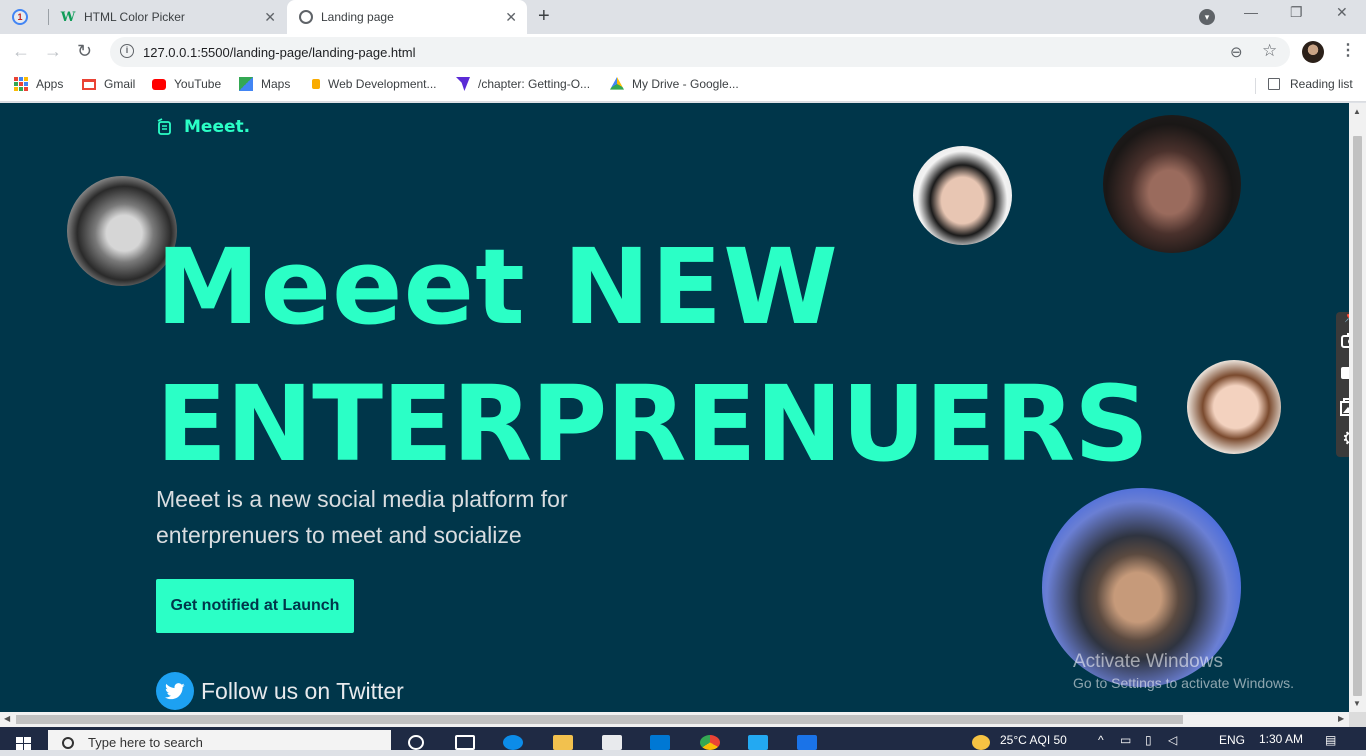 Image resolution: width=1366 pixels, height=756 pixels. What do you see at coordinates (24, 743) in the screenshot?
I see `windows-start-icon` at bounding box center [24, 743].